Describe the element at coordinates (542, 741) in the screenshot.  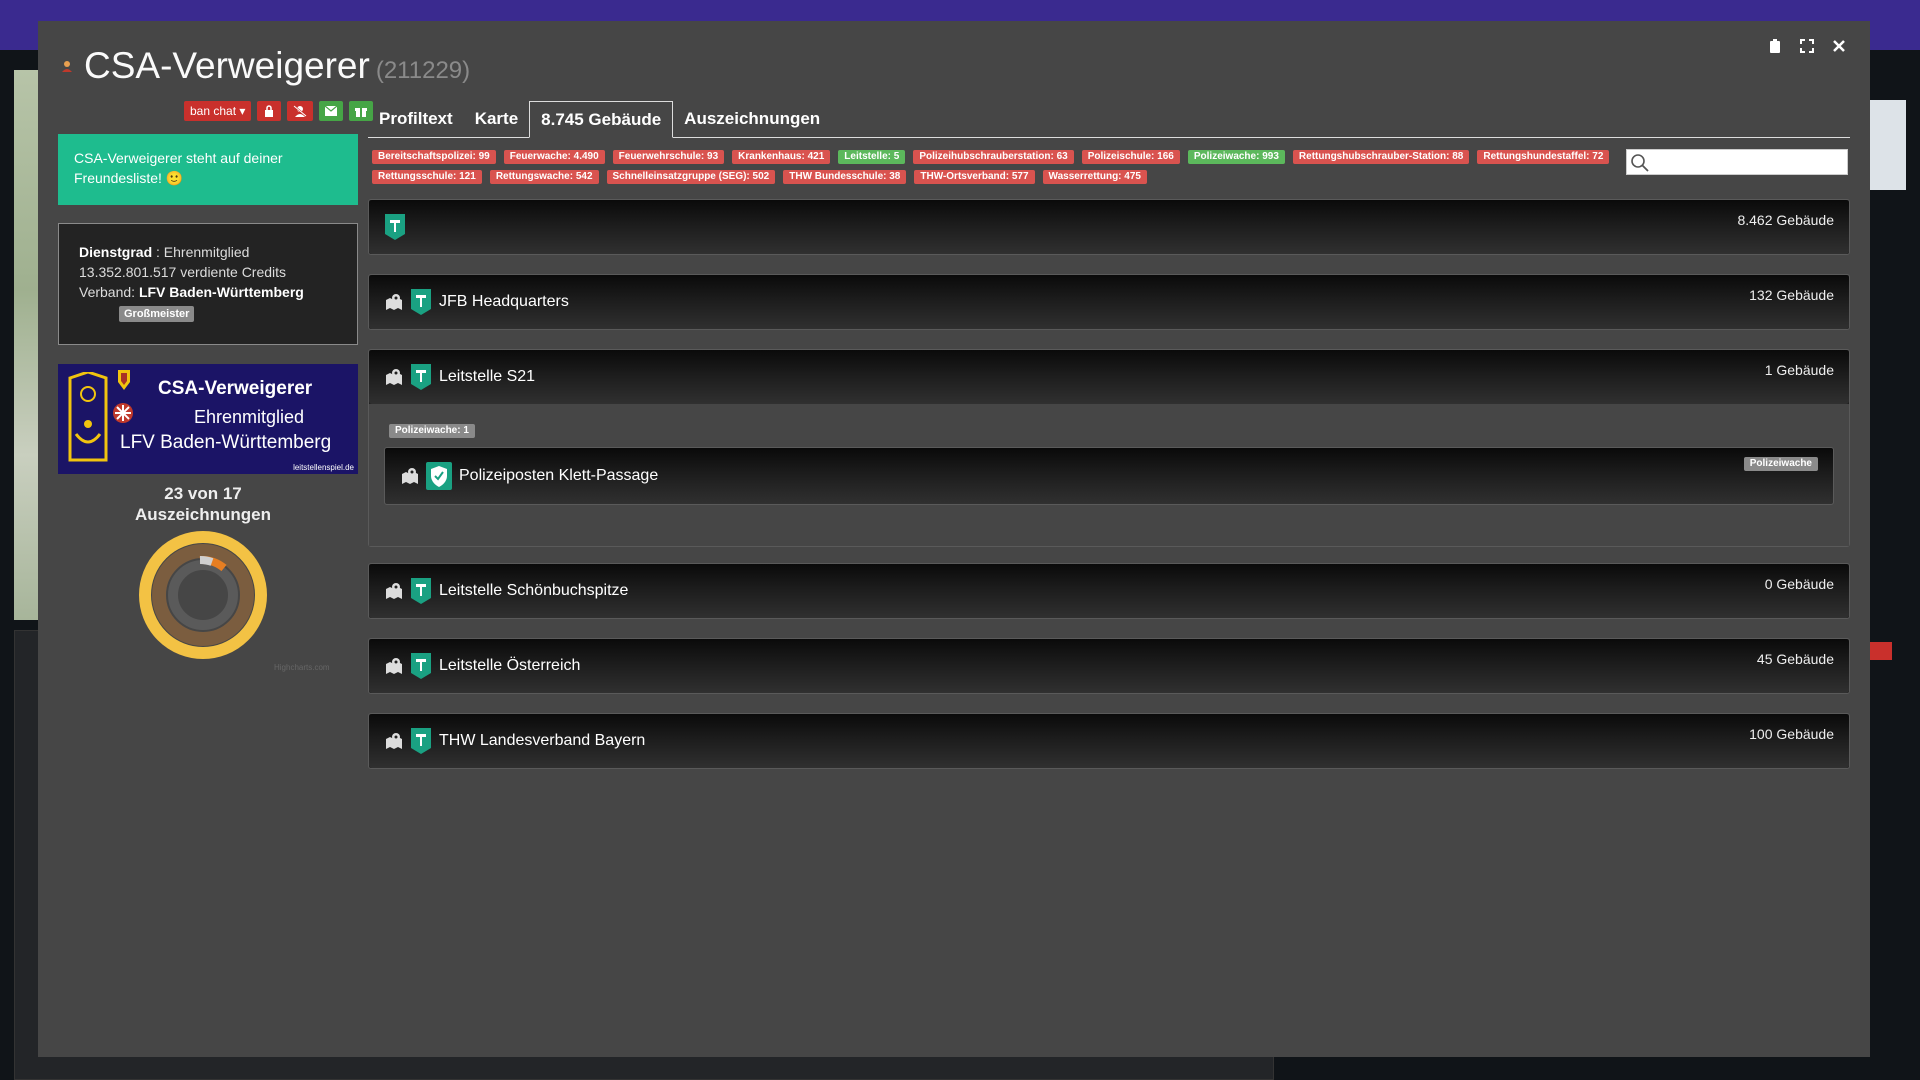
I see `leitstelle-name: THW Landesverband Bayern` at that location.